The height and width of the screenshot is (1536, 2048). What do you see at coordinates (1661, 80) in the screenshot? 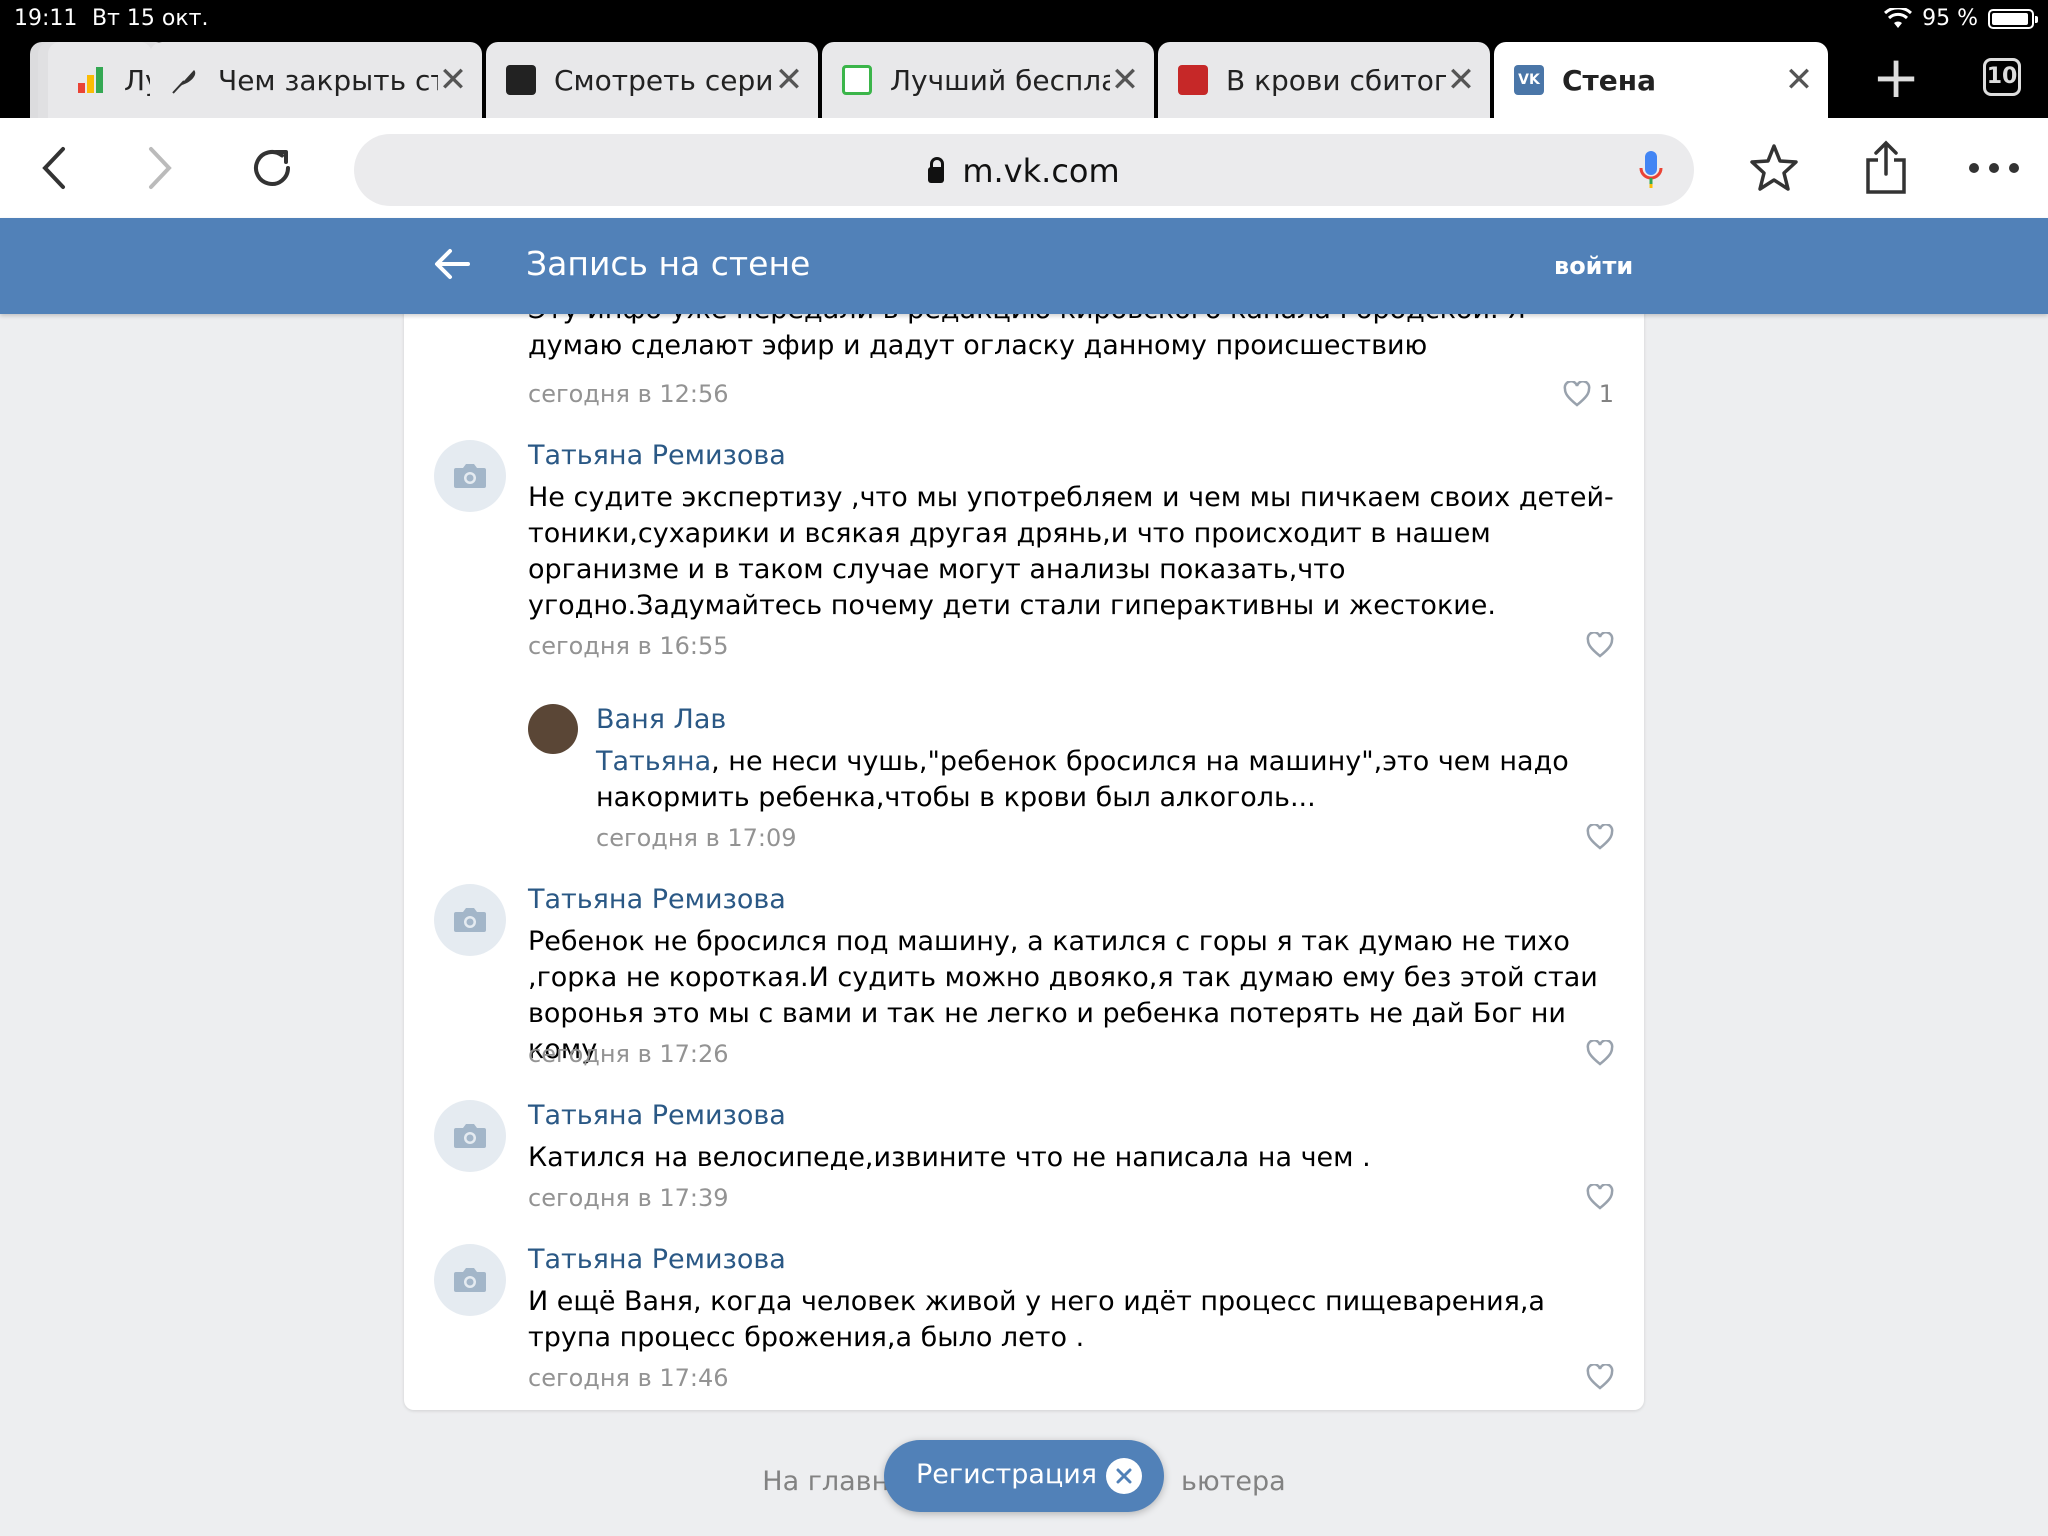
I see `tab-5-active: VK Стена ✕` at bounding box center [1661, 80].